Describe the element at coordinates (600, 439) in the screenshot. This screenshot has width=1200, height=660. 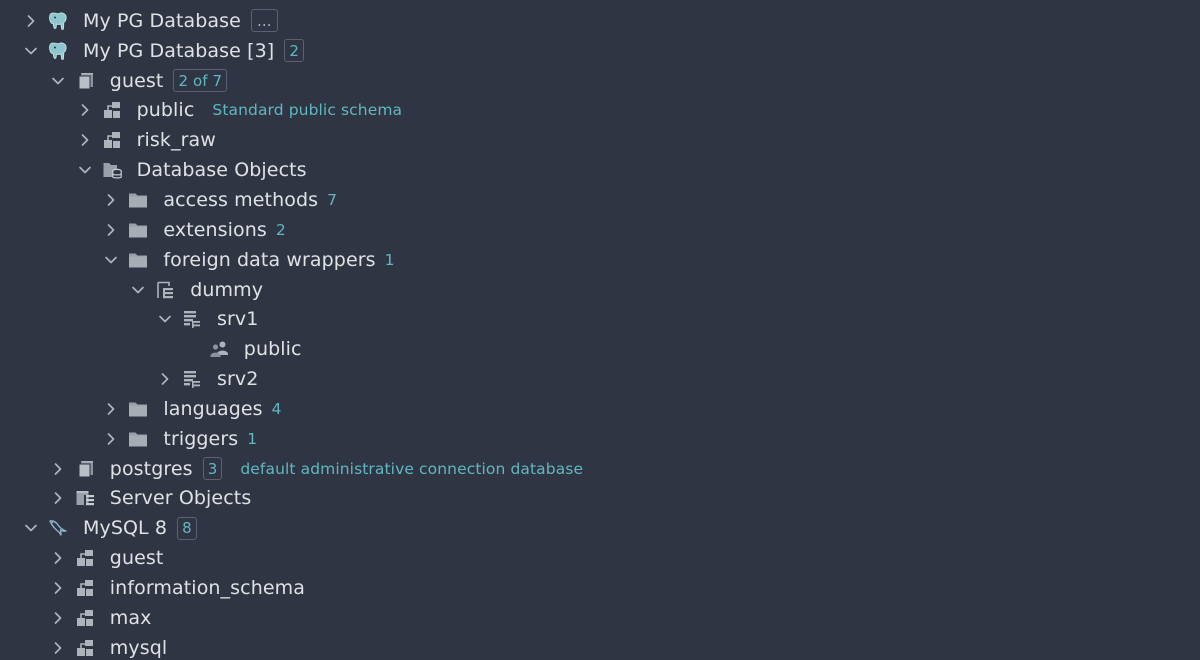
I see `tree-row: triggers 1` at that location.